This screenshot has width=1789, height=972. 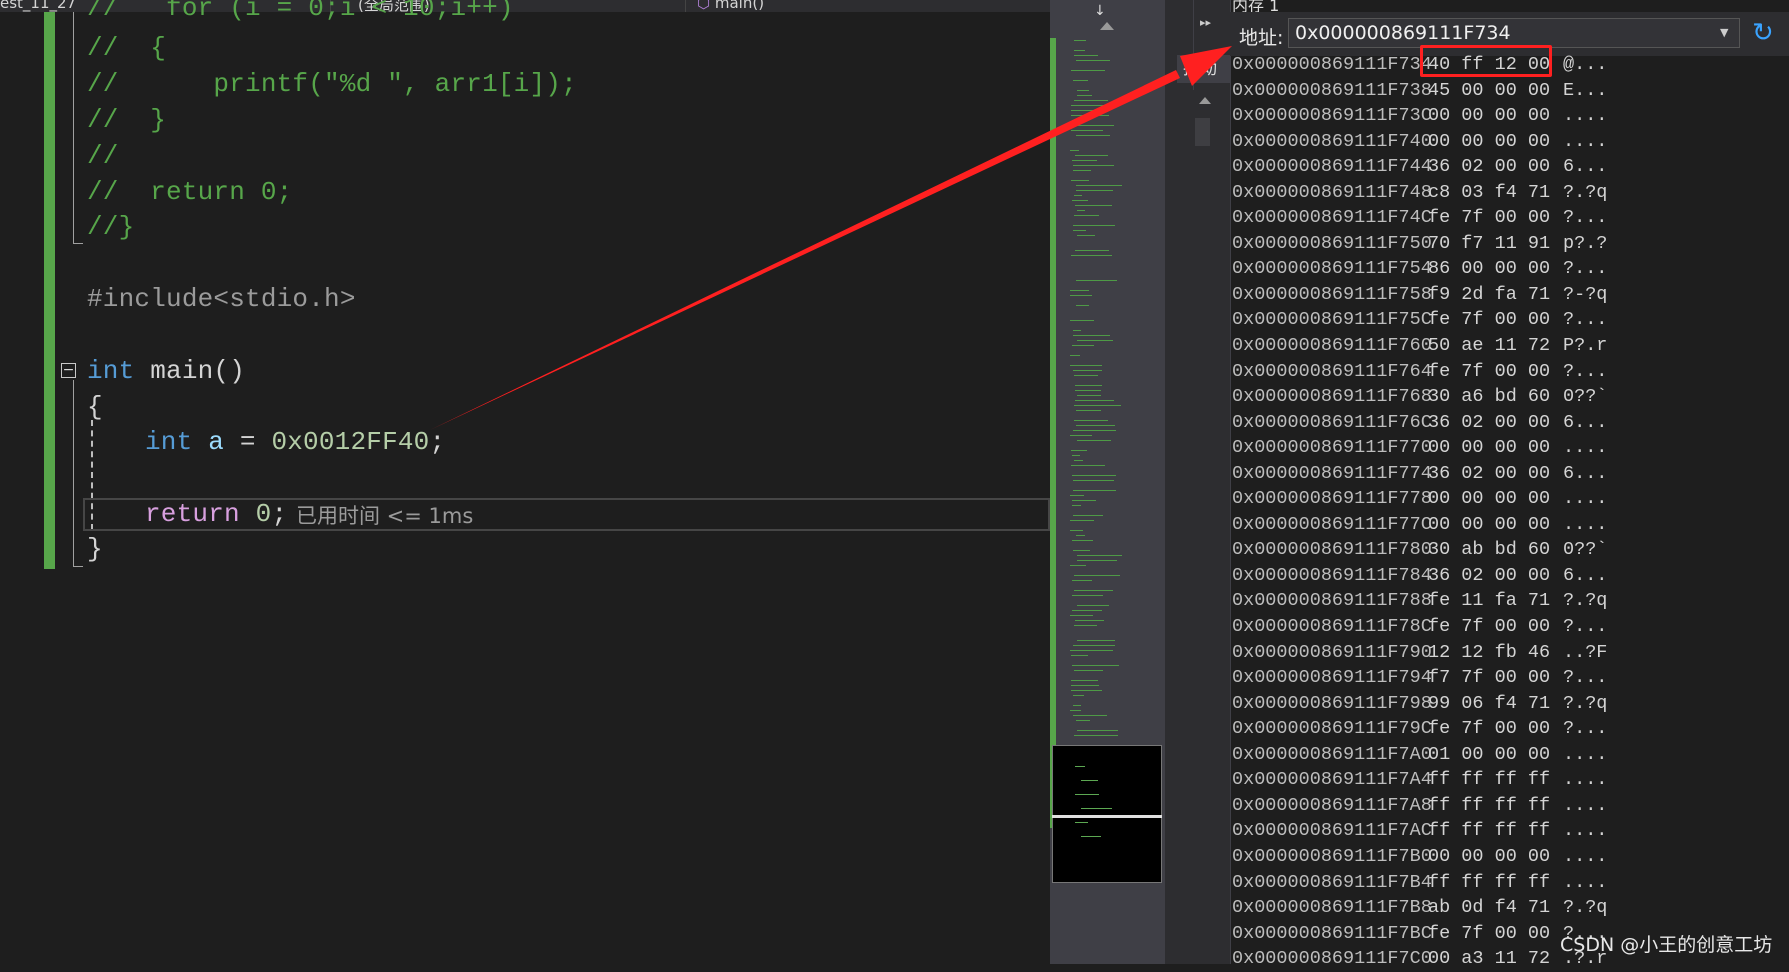 I want to click on memory-row: 0x000000869111F750 70 f7 11 91 p?.?, so click(x=1509, y=244).